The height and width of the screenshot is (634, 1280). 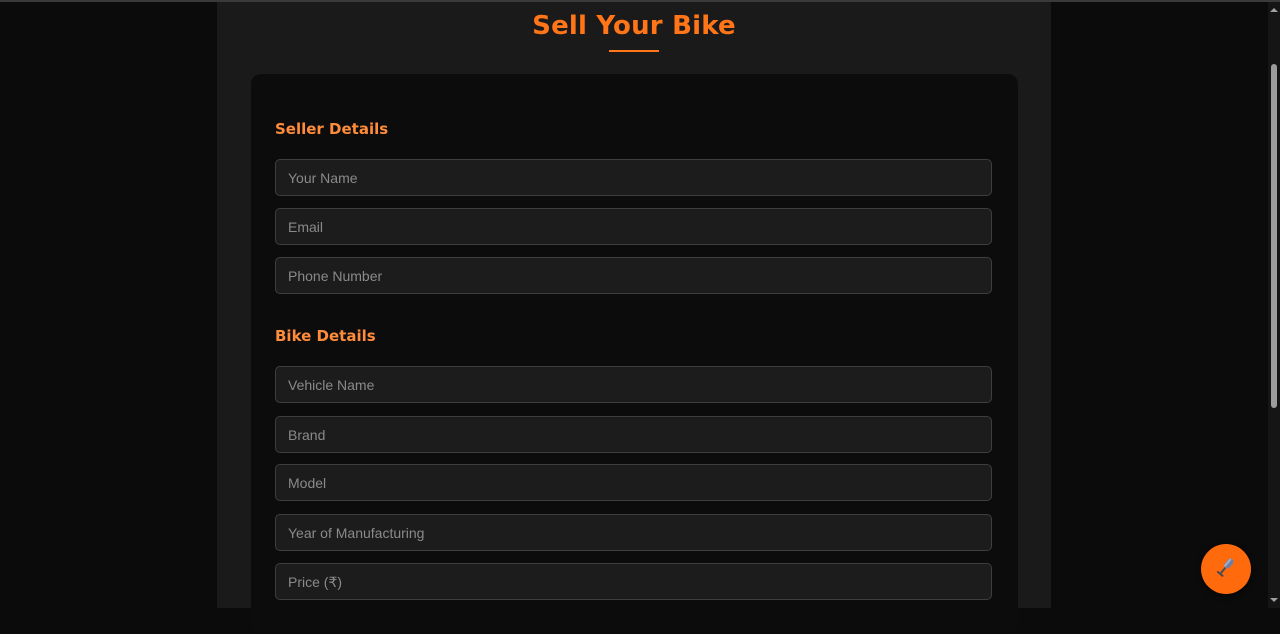 I want to click on scroll-up-icon, so click(x=1274, y=10).